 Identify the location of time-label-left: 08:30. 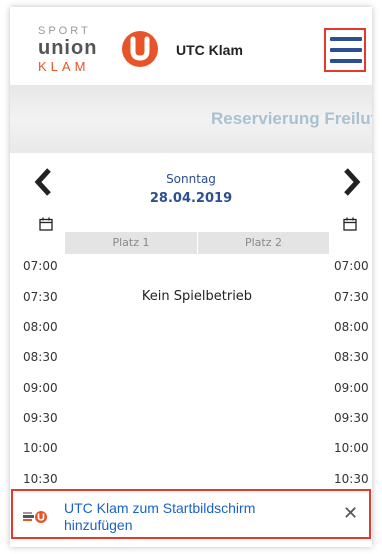
(40, 357).